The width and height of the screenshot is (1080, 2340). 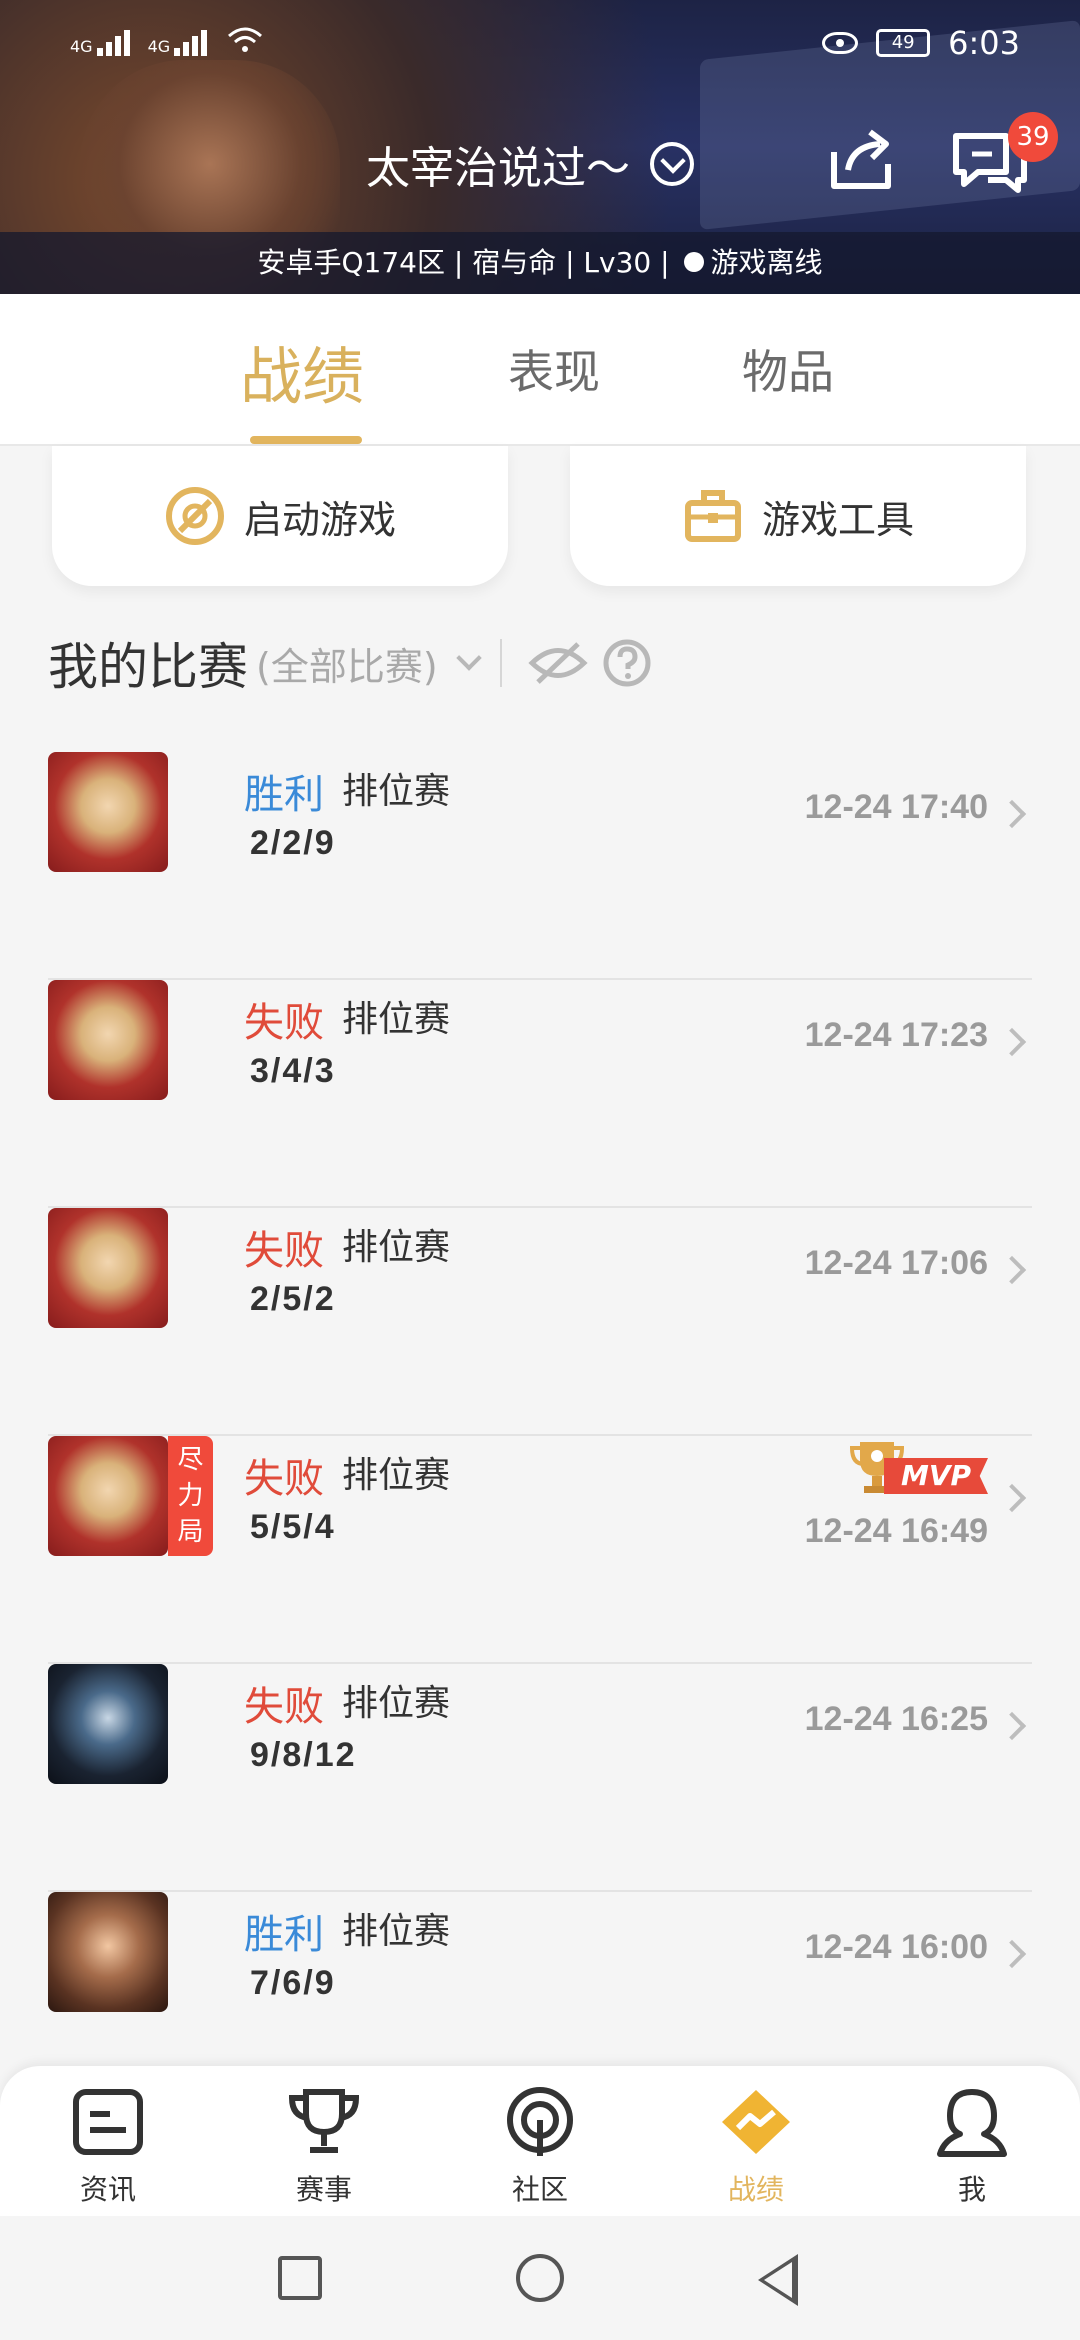 I want to click on battery-level: 49, so click(x=903, y=42).